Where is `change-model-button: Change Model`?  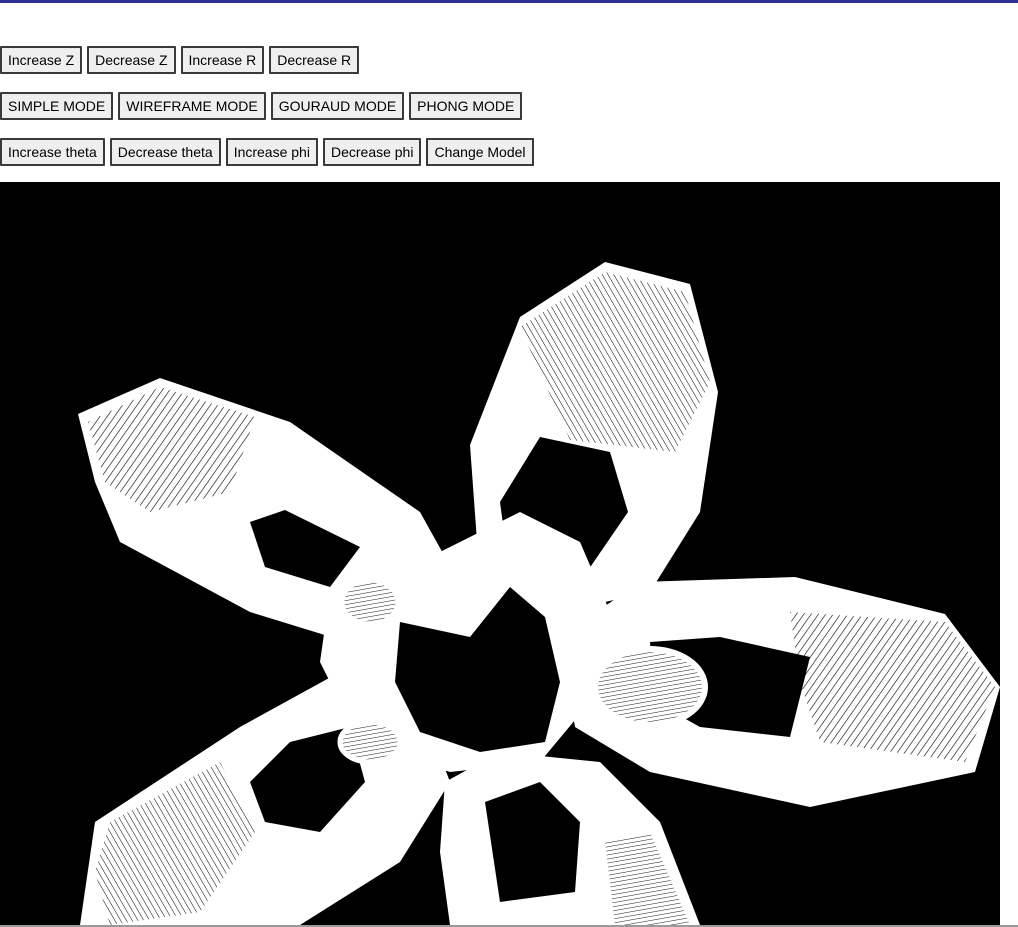
change-model-button: Change Model is located at coordinates (480, 152).